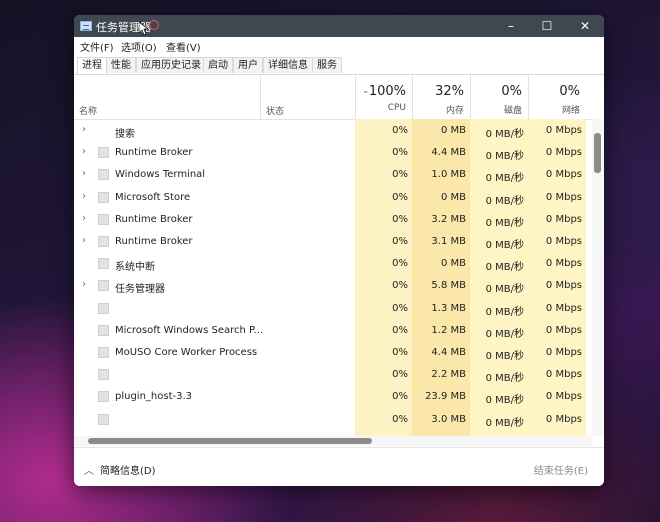 The height and width of the screenshot is (522, 660). Describe the element at coordinates (333, 309) in the screenshot. I see `table-row: 0% 1.3 MB 0 MB/秒 0 Mbps` at that location.